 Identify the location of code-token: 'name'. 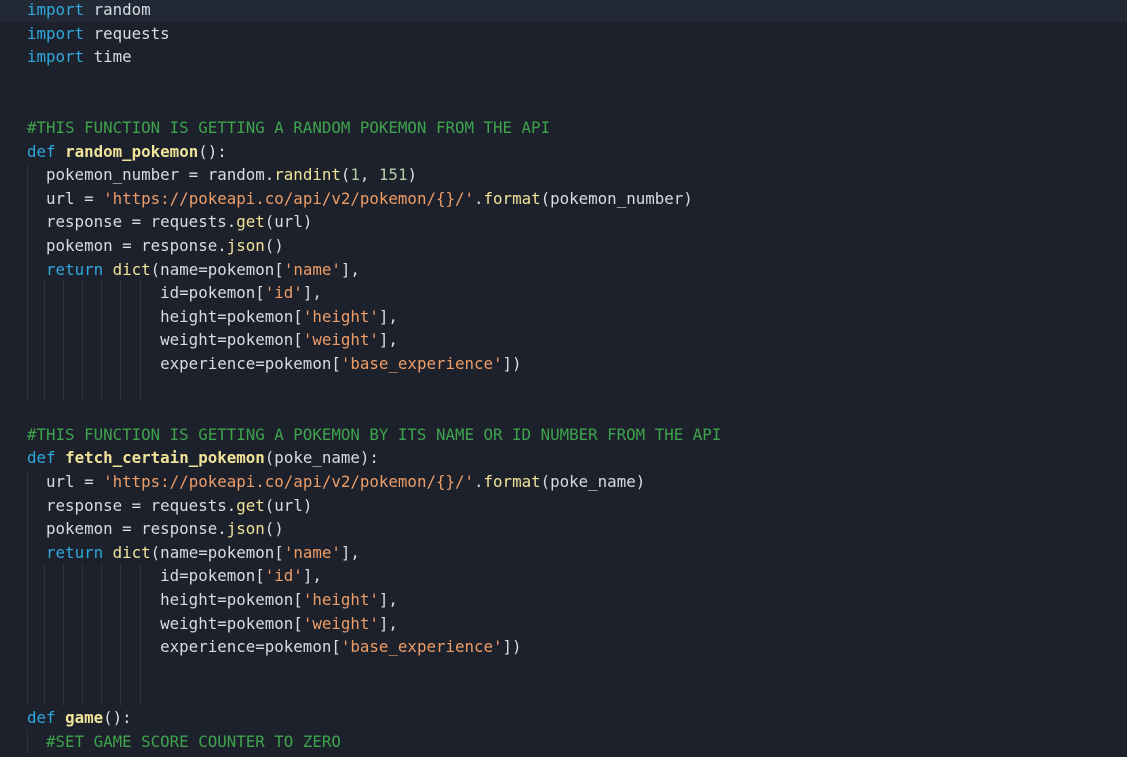
(312, 269).